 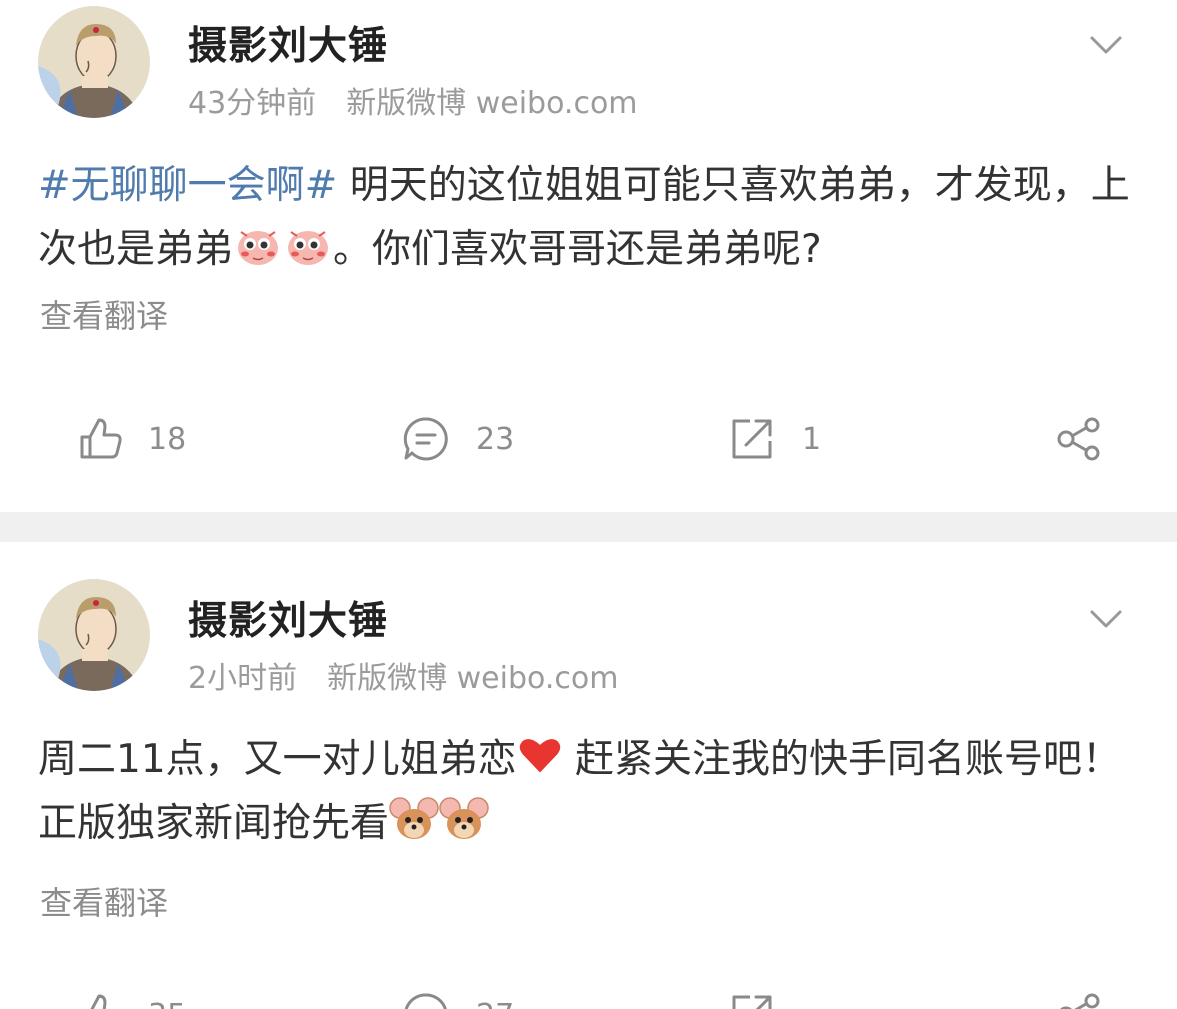 I want to click on post-meta: 43分钟前 新版微博 weibo.com, so click(x=413, y=100).